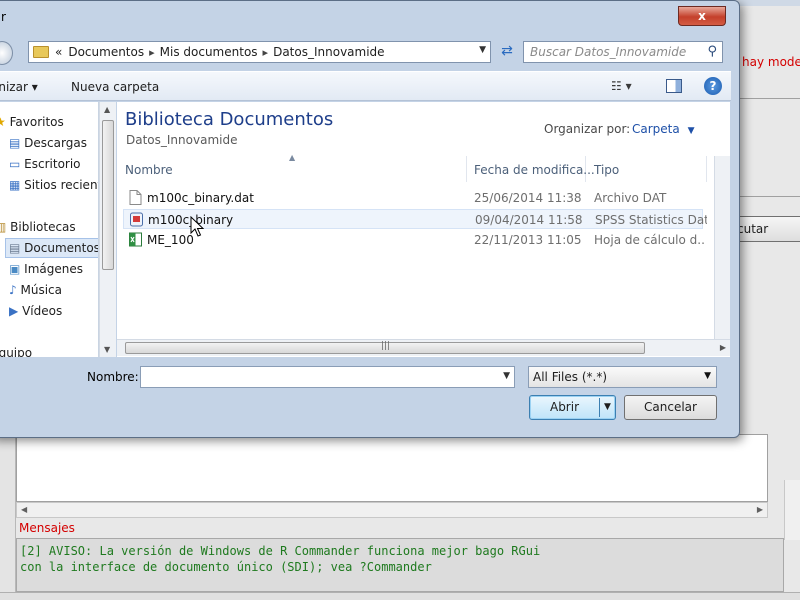  Describe the element at coordinates (702, 16) in the screenshot. I see `close-button: x` at that location.